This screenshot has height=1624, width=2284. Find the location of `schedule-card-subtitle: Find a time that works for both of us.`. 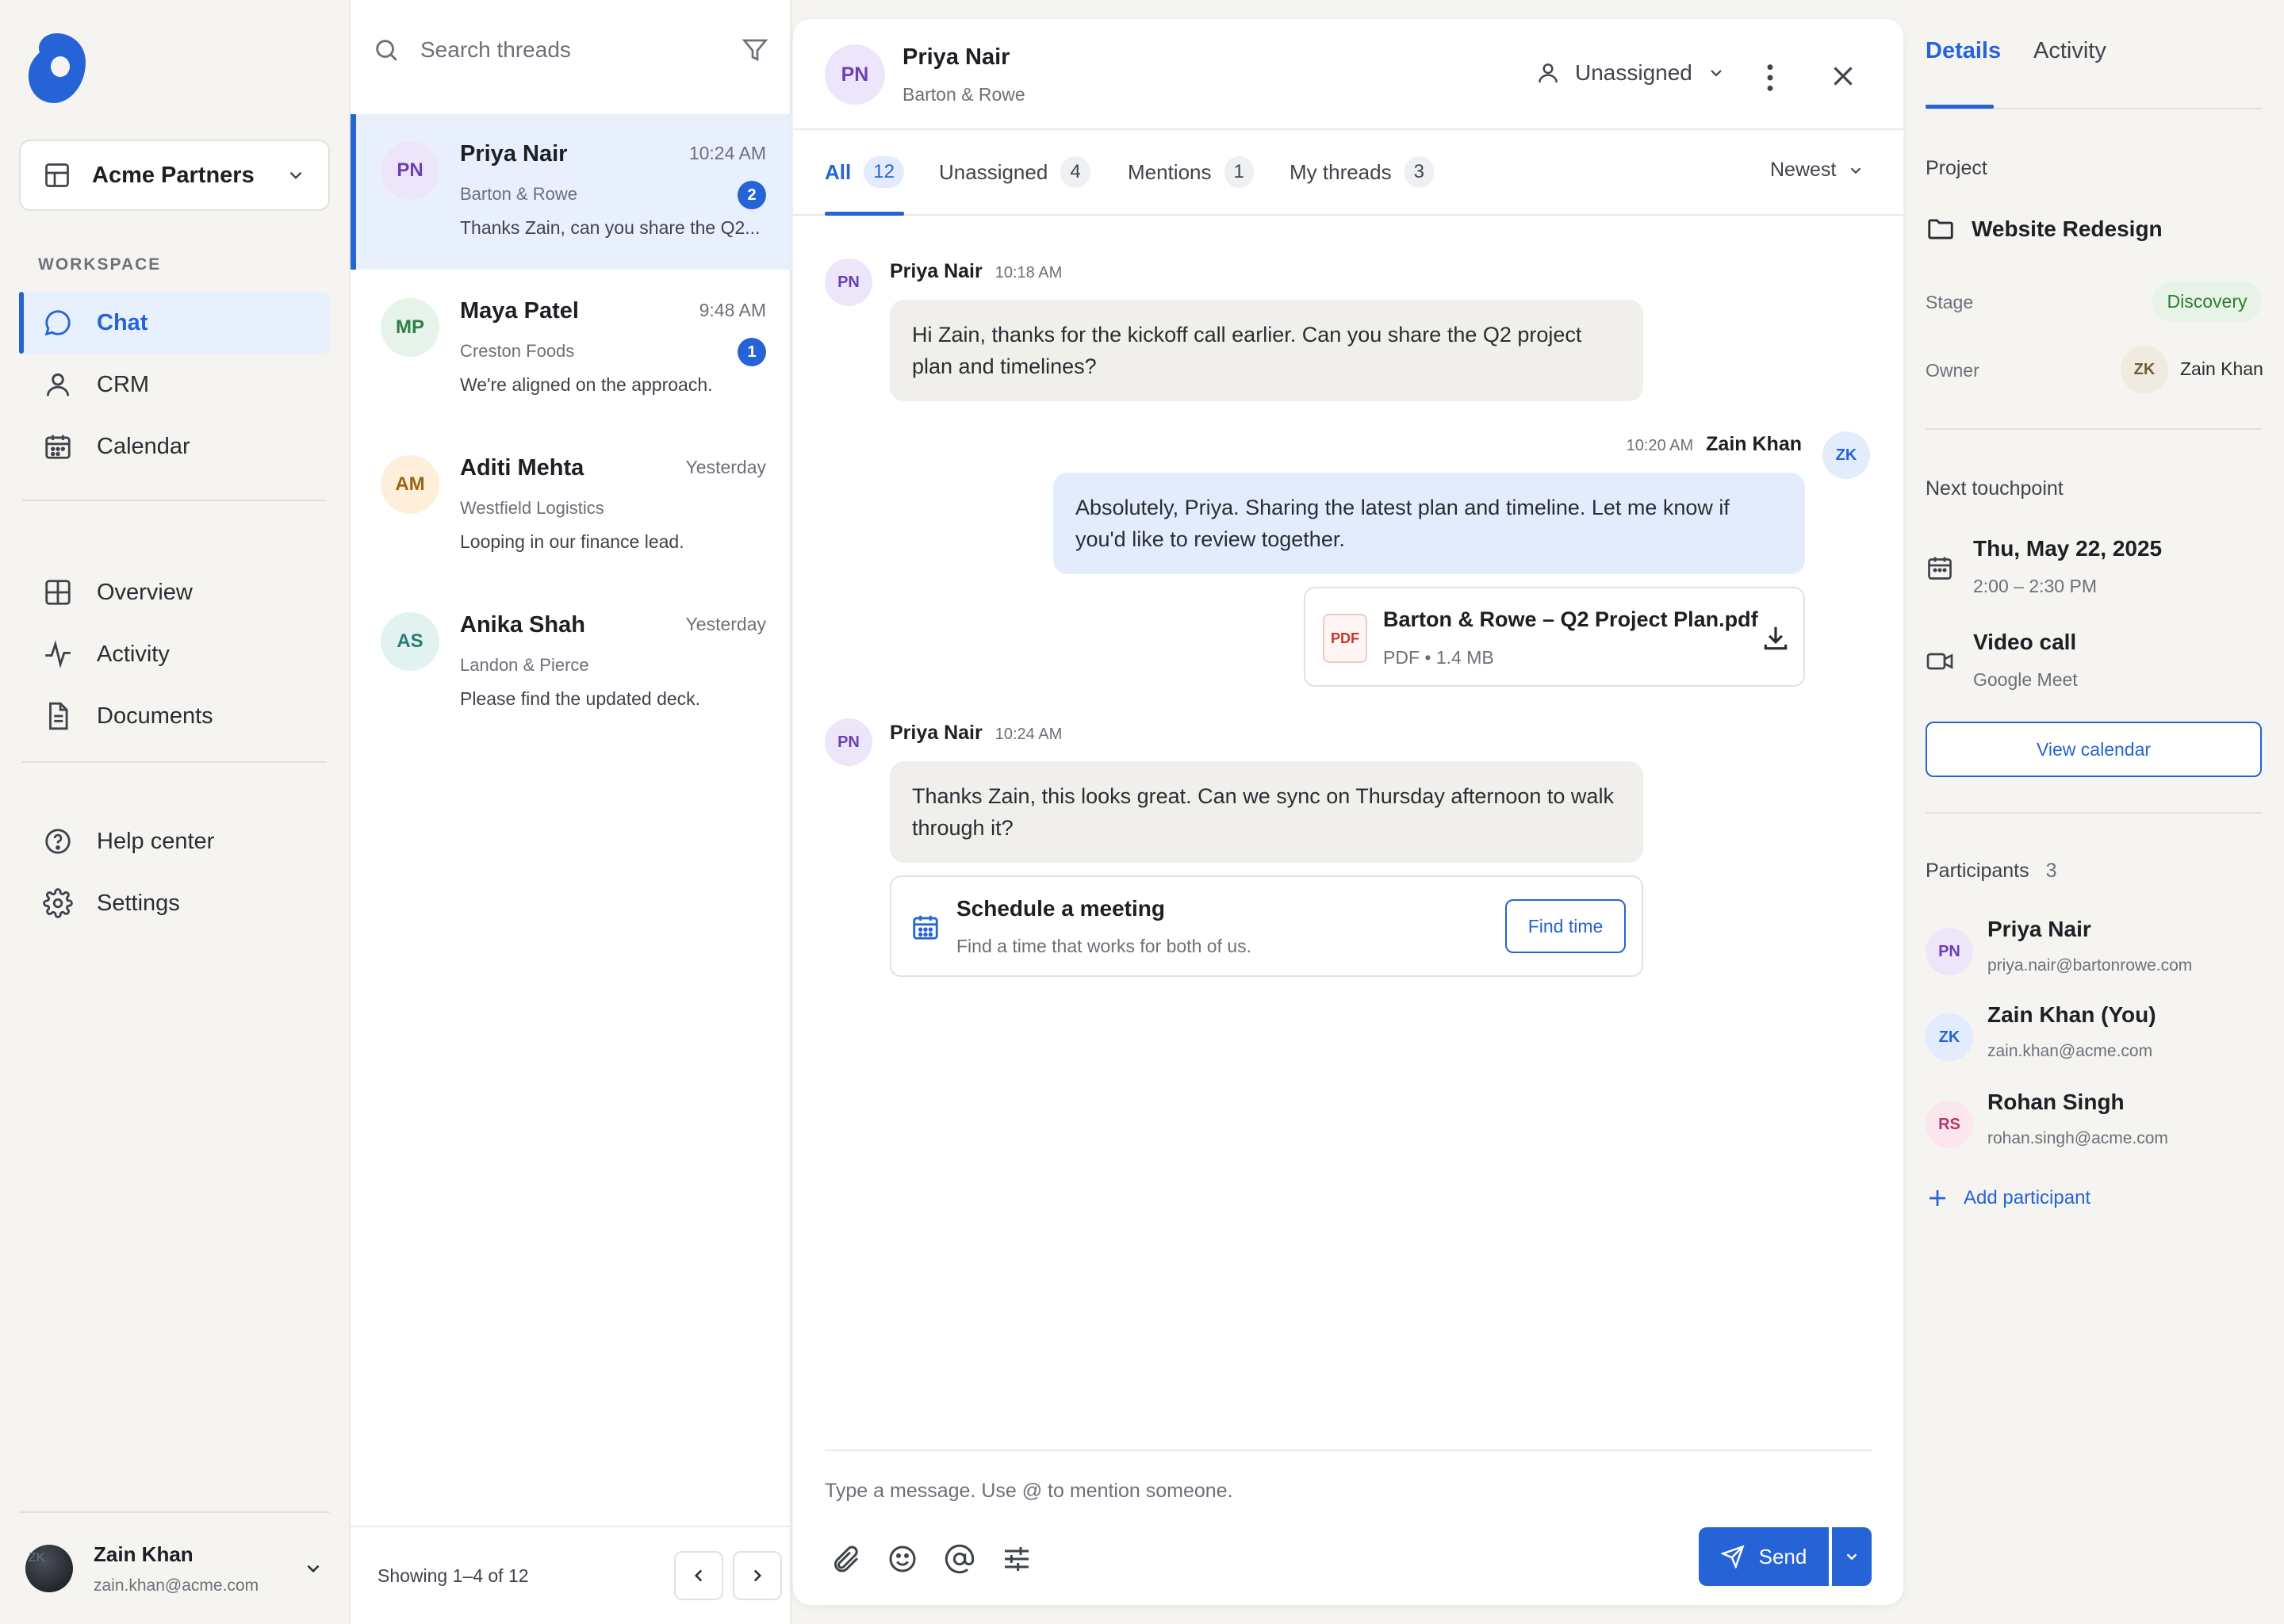

schedule-card-subtitle: Find a time that works for both of us. is located at coordinates (1103, 946).